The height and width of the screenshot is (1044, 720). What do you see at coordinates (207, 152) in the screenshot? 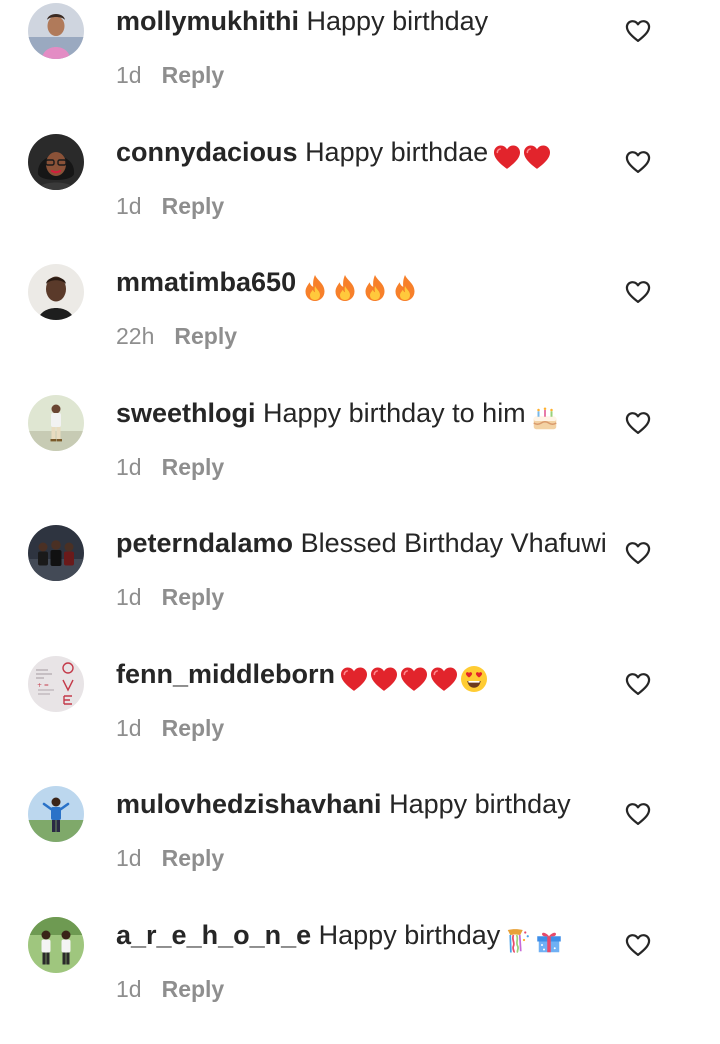
I see `comment-username: connydacious` at bounding box center [207, 152].